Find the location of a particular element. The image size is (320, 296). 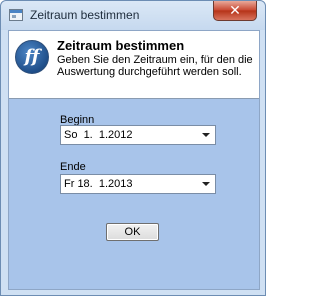

title-bar: Zeitraum bestimmen ✕ is located at coordinates (133, 15).